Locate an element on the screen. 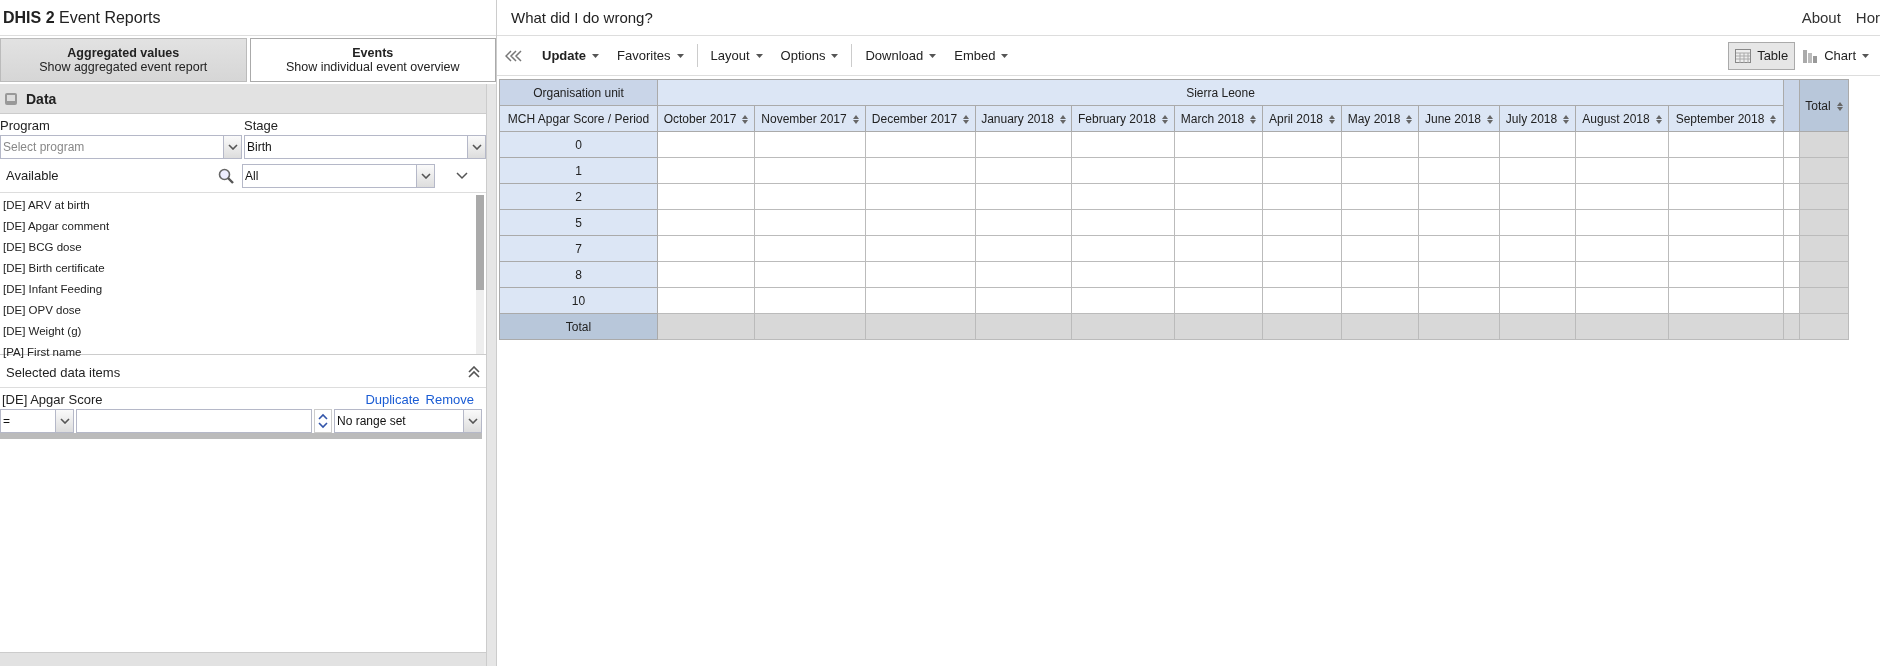  row-header: 1 is located at coordinates (578, 170).